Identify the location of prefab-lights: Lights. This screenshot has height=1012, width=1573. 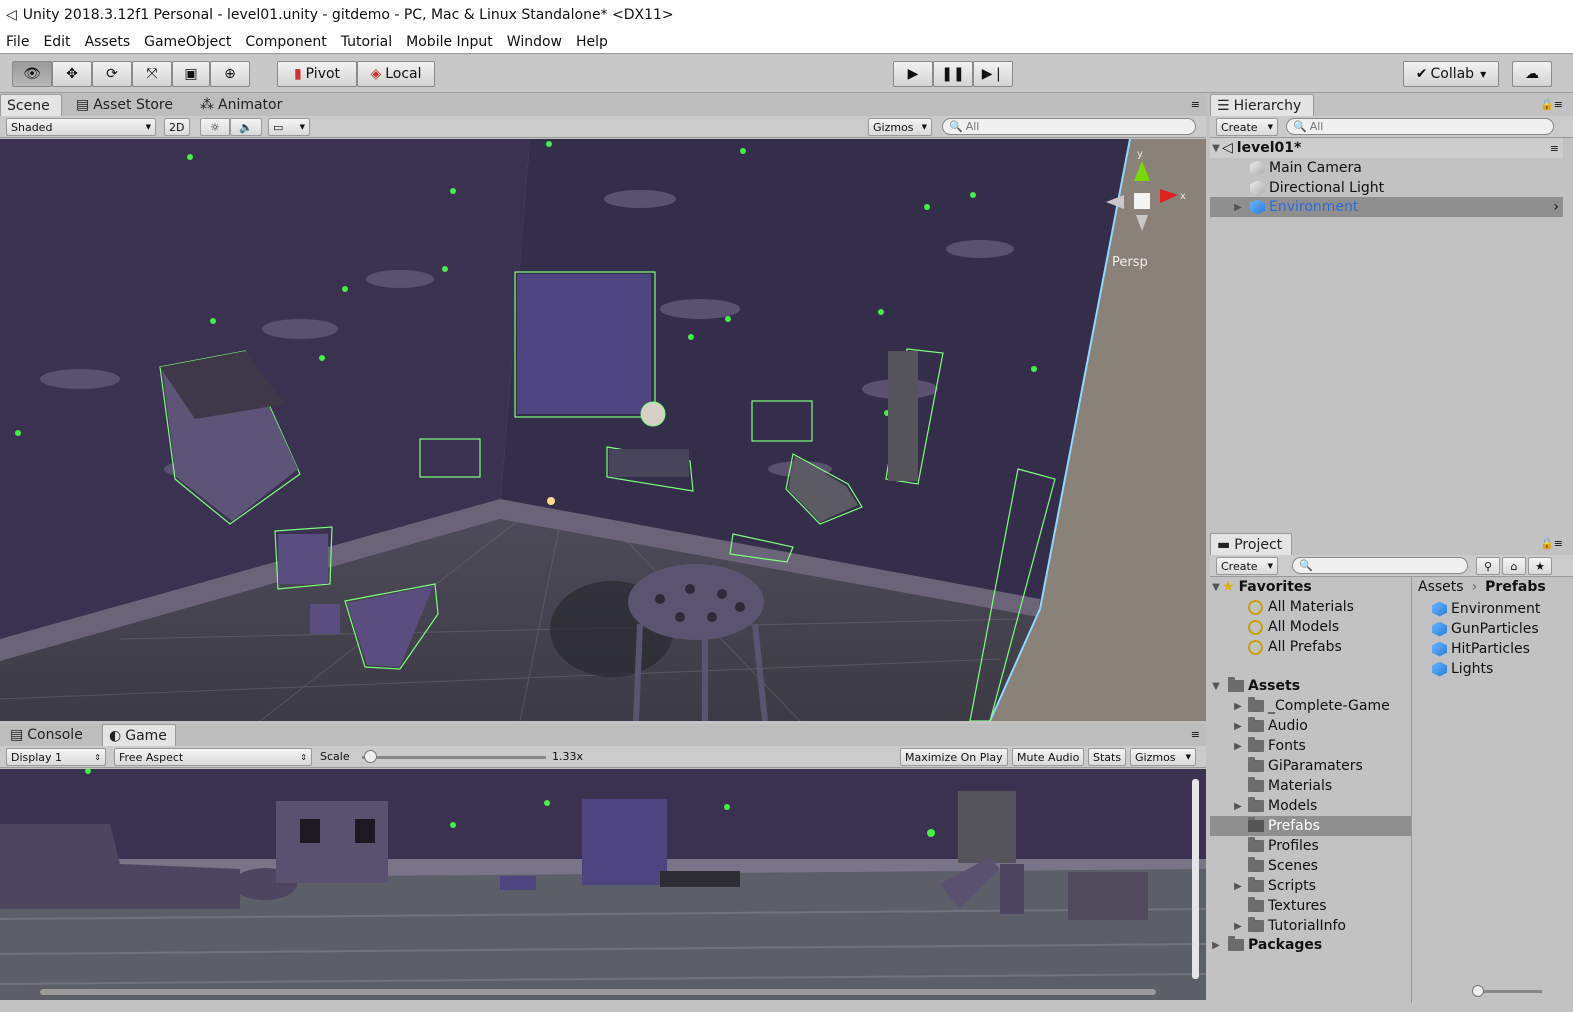
(1462, 669).